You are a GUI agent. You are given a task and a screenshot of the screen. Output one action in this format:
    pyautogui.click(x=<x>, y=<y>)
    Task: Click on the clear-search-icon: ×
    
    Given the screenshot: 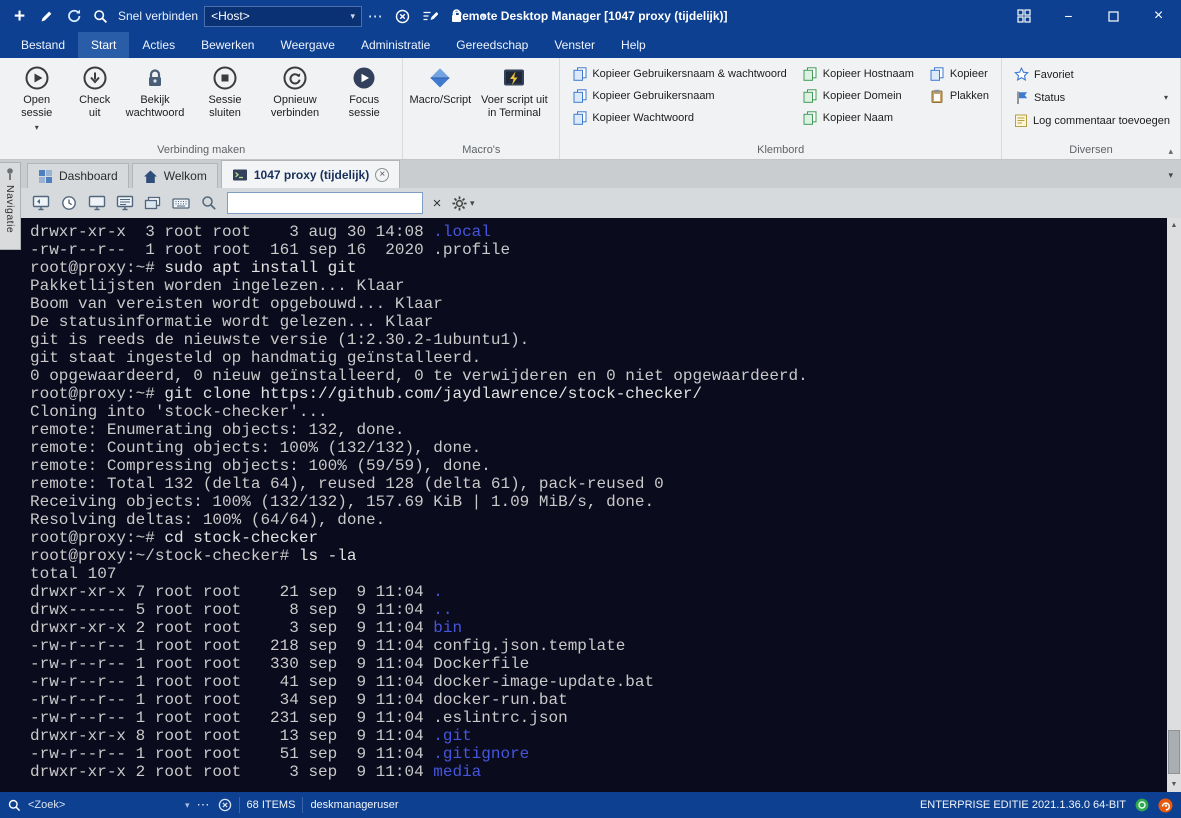 What is the action you would take?
    pyautogui.click(x=437, y=203)
    